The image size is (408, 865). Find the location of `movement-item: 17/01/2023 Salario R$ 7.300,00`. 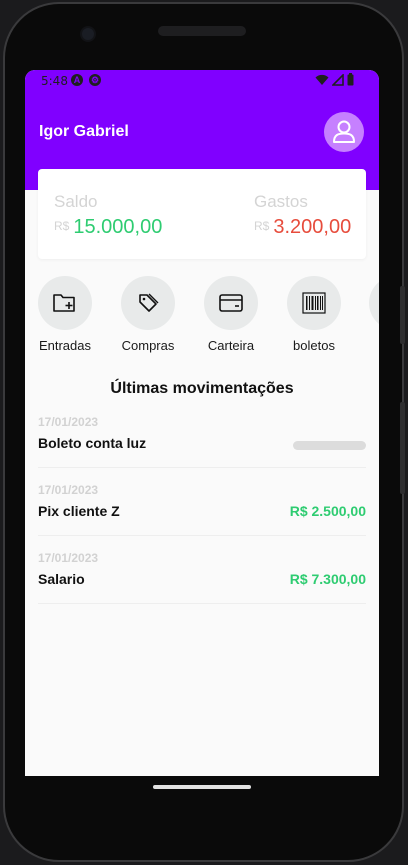

movement-item: 17/01/2023 Salario R$ 7.300,00 is located at coordinates (202, 577).